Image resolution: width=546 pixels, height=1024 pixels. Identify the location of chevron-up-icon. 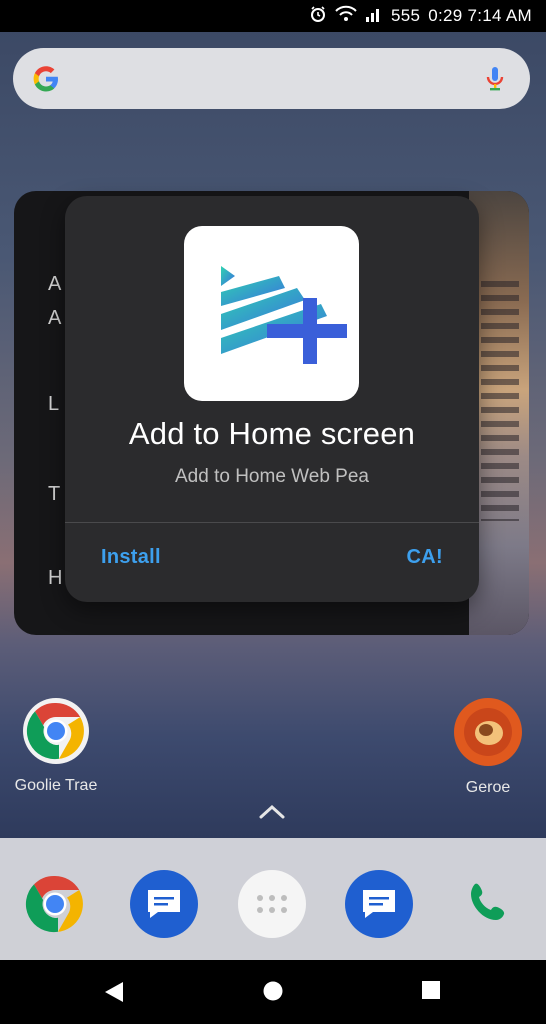
(272, 812).